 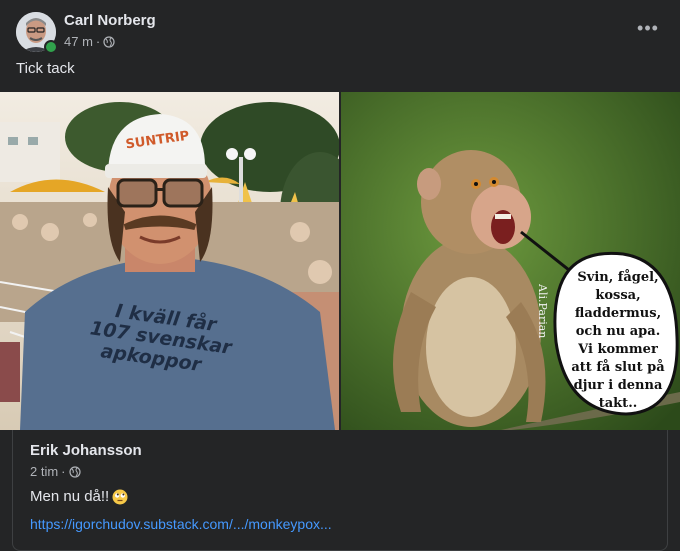 What do you see at coordinates (110, 20) in the screenshot?
I see `post-author: Carl Norberg` at bounding box center [110, 20].